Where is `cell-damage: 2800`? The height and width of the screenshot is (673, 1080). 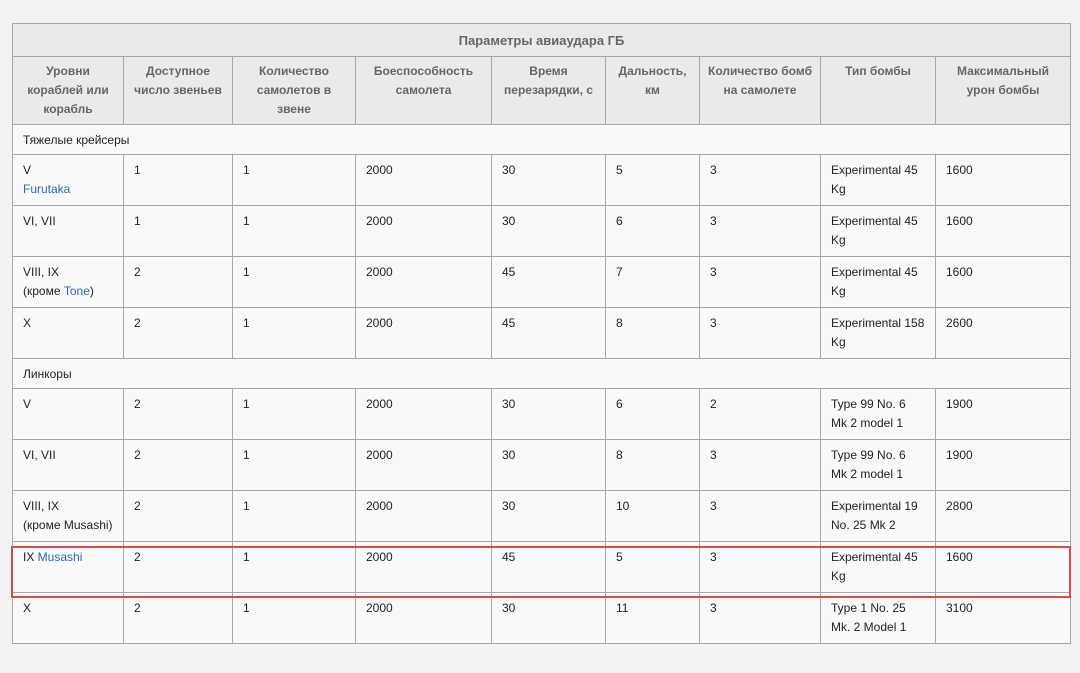 cell-damage: 2800 is located at coordinates (1003, 516).